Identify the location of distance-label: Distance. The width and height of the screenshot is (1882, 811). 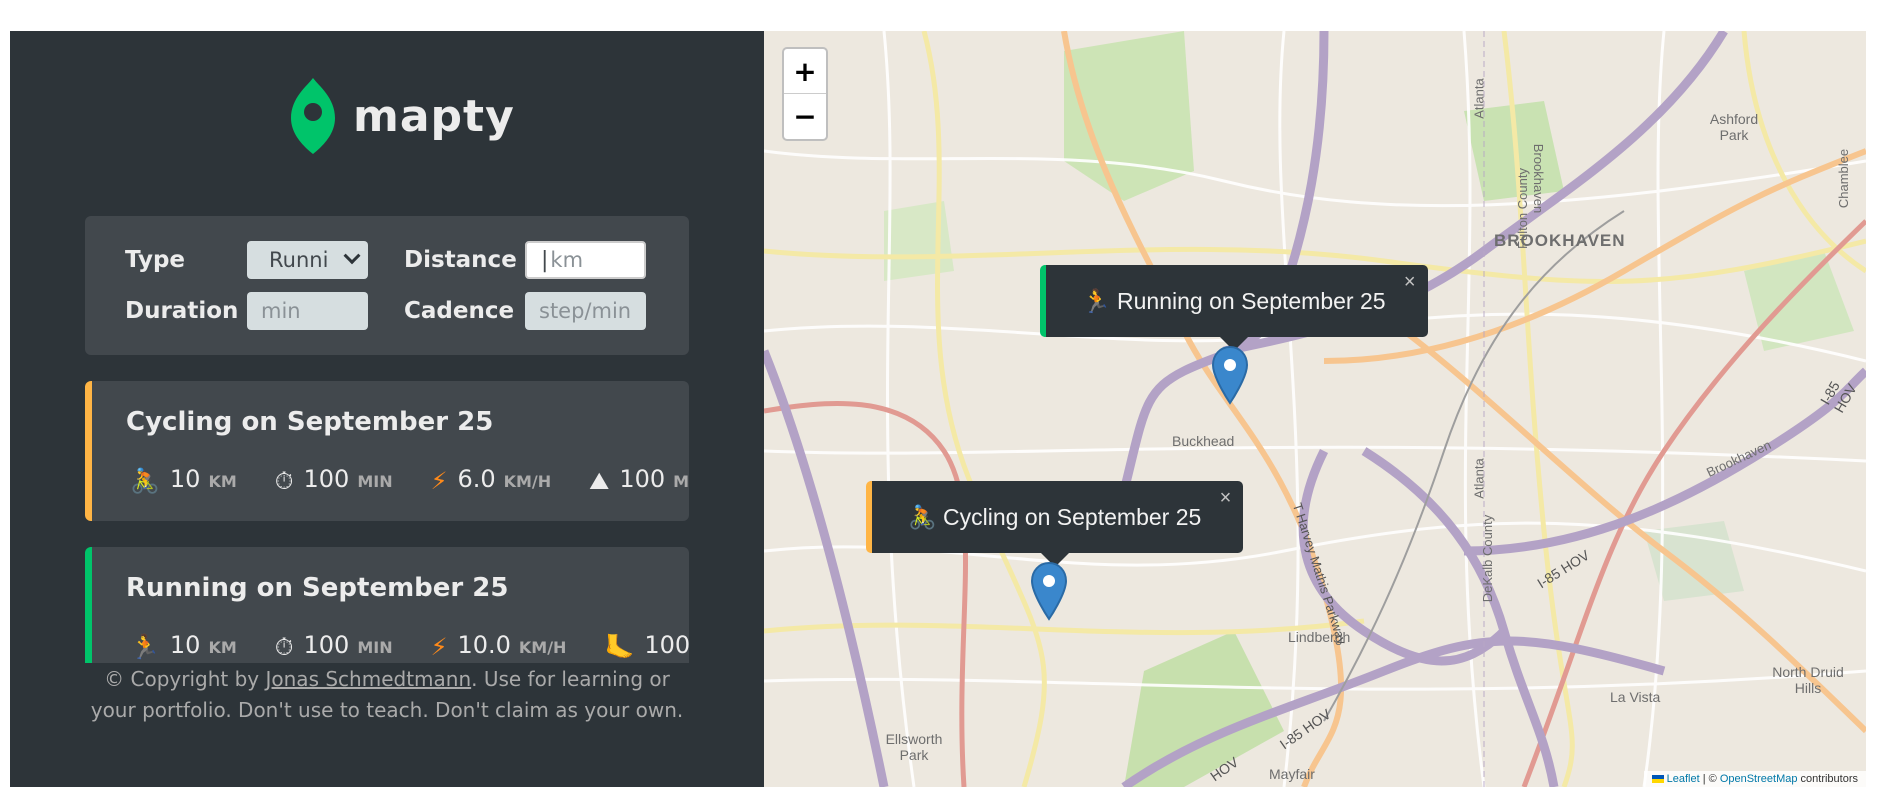
(460, 260).